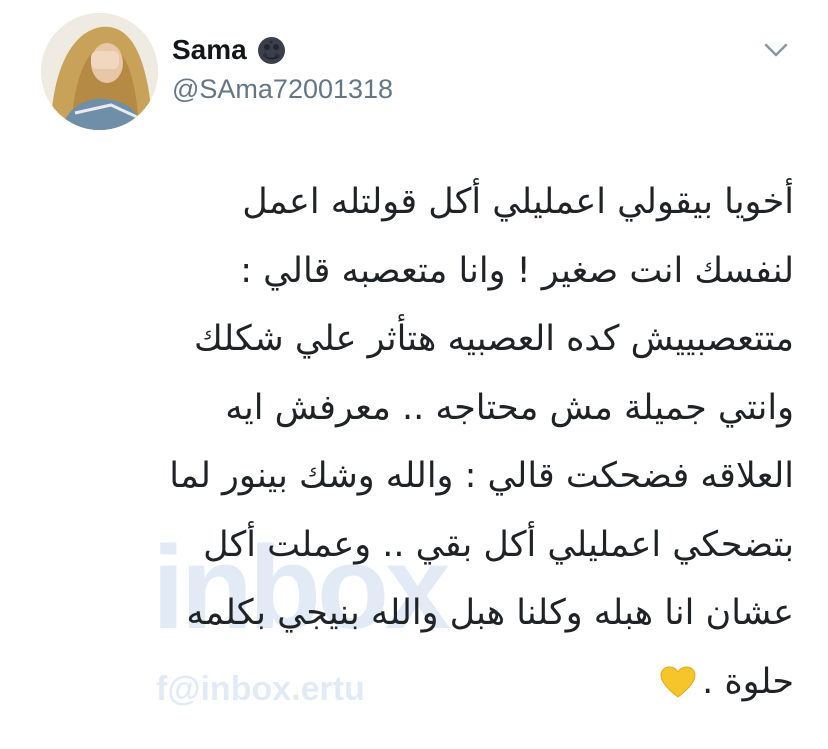 The height and width of the screenshot is (749, 828). I want to click on display-name: Sama, so click(209, 50).